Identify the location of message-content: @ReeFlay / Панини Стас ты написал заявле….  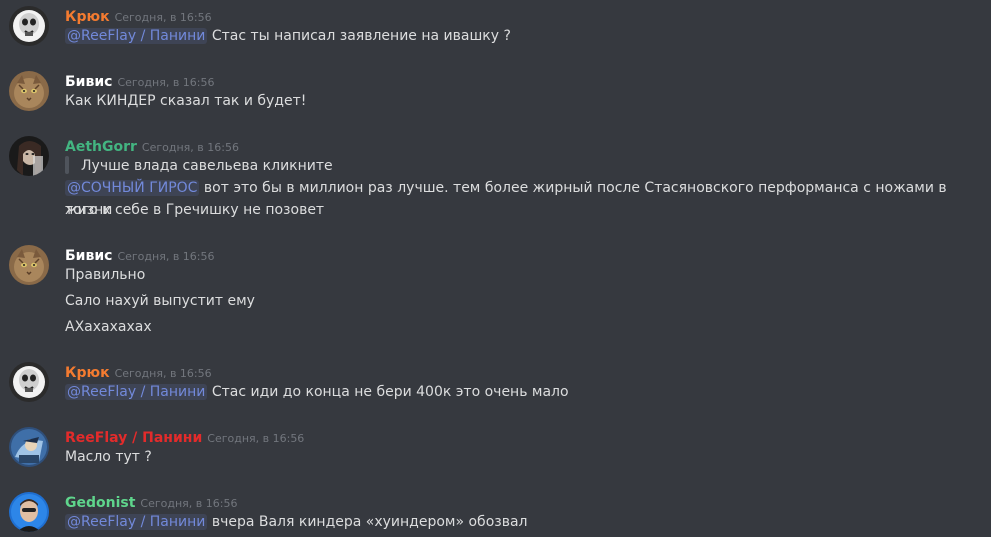
(513, 36).